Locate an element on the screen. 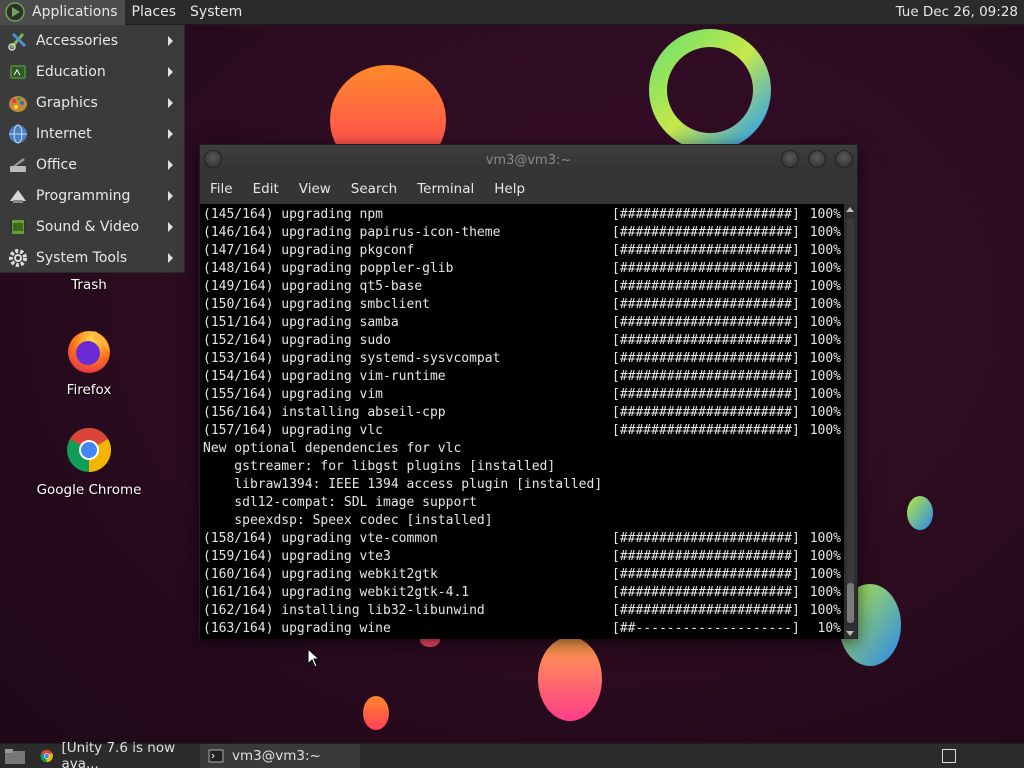 This screenshot has height=768, width=1024. progress-bar-text: [##--------------------] is located at coordinates (706, 628).